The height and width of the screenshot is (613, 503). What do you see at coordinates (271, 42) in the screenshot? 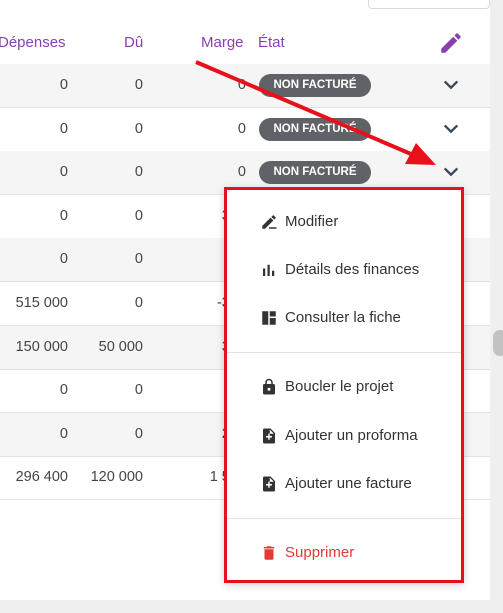
I see `col-header-etat: État` at bounding box center [271, 42].